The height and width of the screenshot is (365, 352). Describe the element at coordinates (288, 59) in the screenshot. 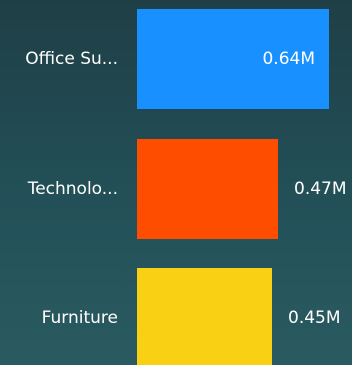

I see `value-label: 0.64M` at that location.